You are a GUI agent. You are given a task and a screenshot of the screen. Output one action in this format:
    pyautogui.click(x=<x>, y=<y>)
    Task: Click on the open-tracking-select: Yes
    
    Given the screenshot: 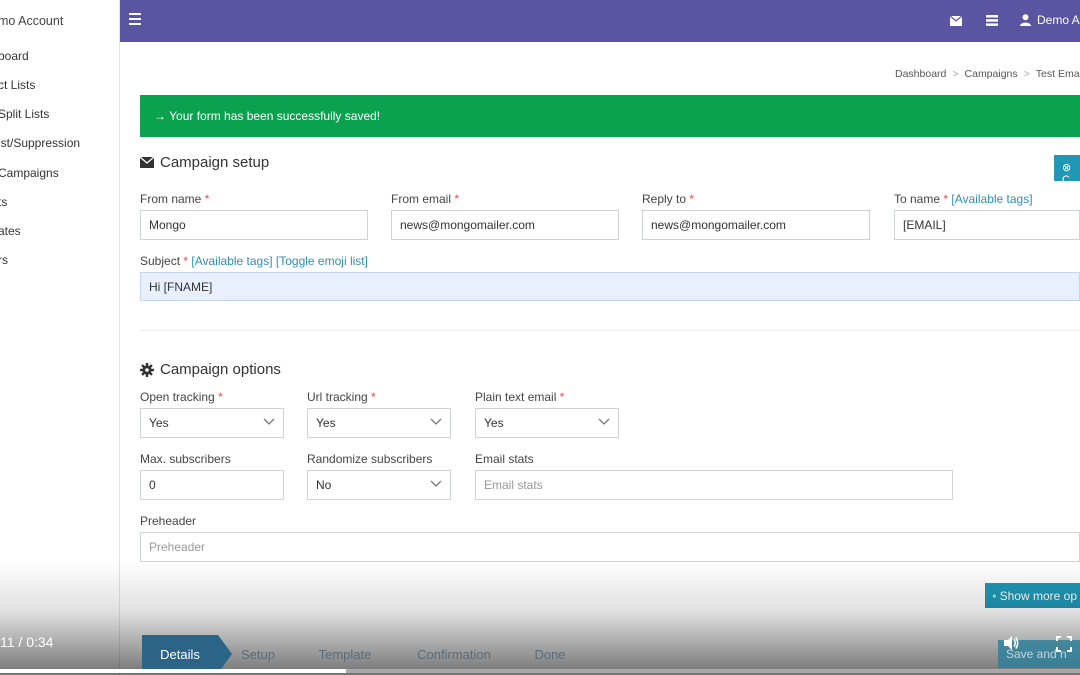 What is the action you would take?
    pyautogui.click(x=212, y=423)
    